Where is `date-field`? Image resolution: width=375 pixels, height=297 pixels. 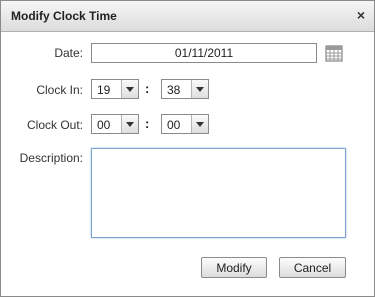
date-field is located at coordinates (204, 53).